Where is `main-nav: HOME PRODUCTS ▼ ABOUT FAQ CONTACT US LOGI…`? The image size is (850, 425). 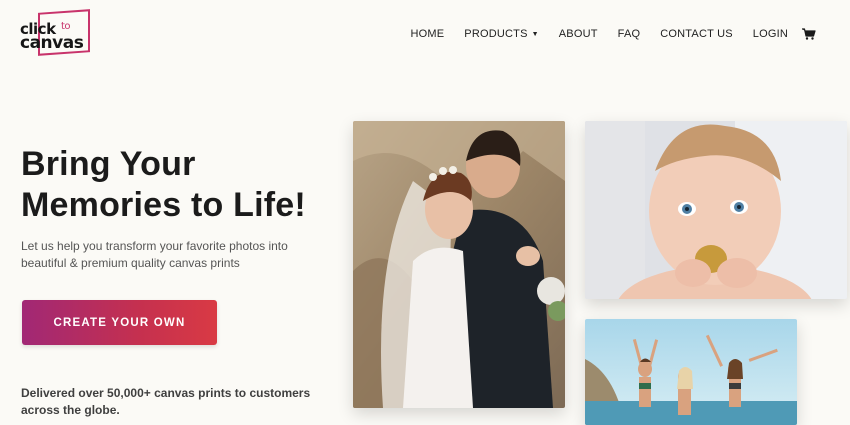 main-nav: HOME PRODUCTS ▼ ABOUT FAQ CONTACT US LOGI… is located at coordinates (599, 34).